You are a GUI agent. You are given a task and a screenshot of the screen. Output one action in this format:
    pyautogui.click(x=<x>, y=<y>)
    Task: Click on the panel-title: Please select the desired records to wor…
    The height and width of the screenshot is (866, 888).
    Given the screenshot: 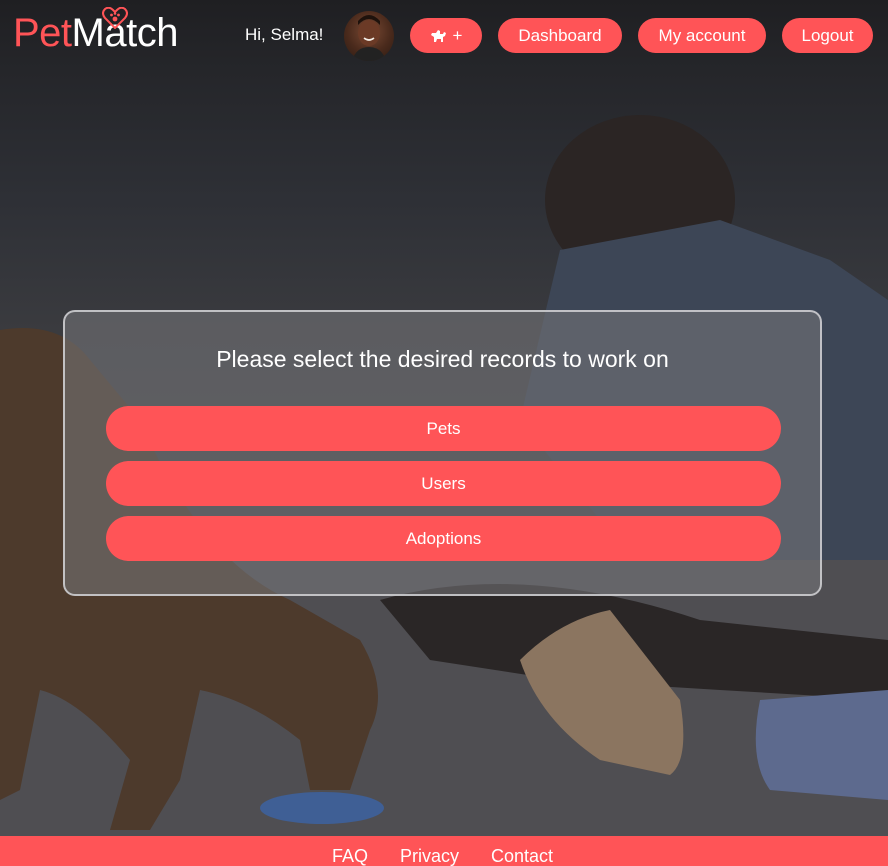 What is the action you would take?
    pyautogui.click(x=442, y=359)
    